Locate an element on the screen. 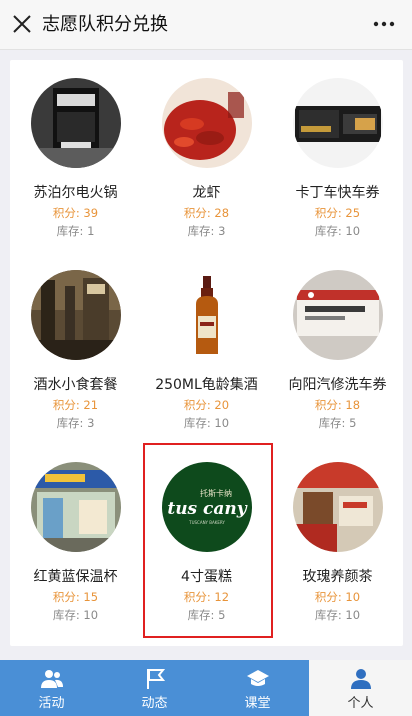  car-wash-voucher-photo is located at coordinates (338, 315).